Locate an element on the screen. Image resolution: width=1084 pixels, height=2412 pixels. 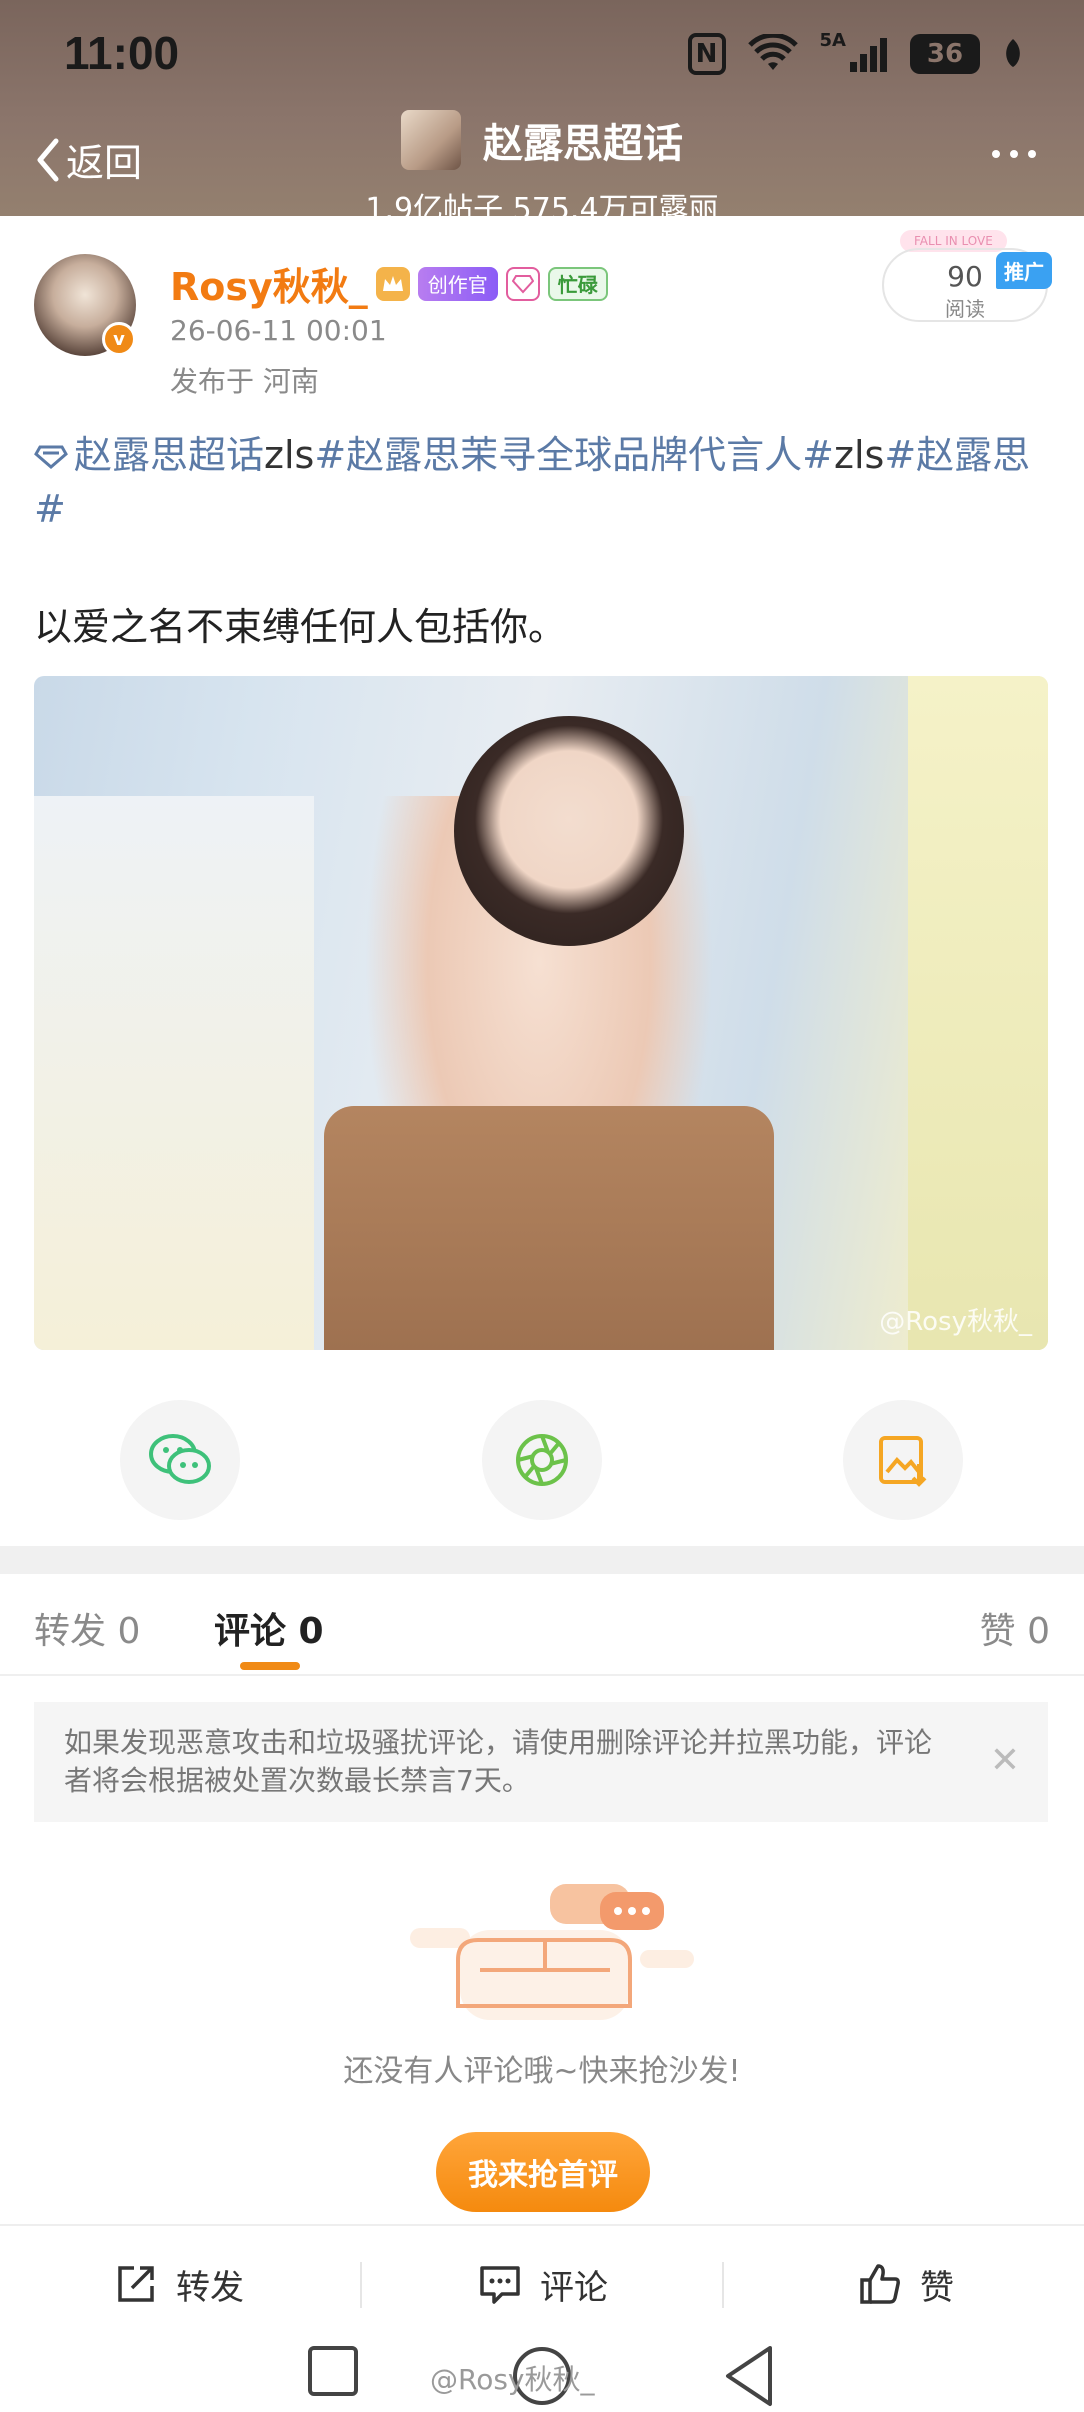
empty-comments-text: 还没有人评论哦~快来抢沙发! is located at coordinates (542, 2071).